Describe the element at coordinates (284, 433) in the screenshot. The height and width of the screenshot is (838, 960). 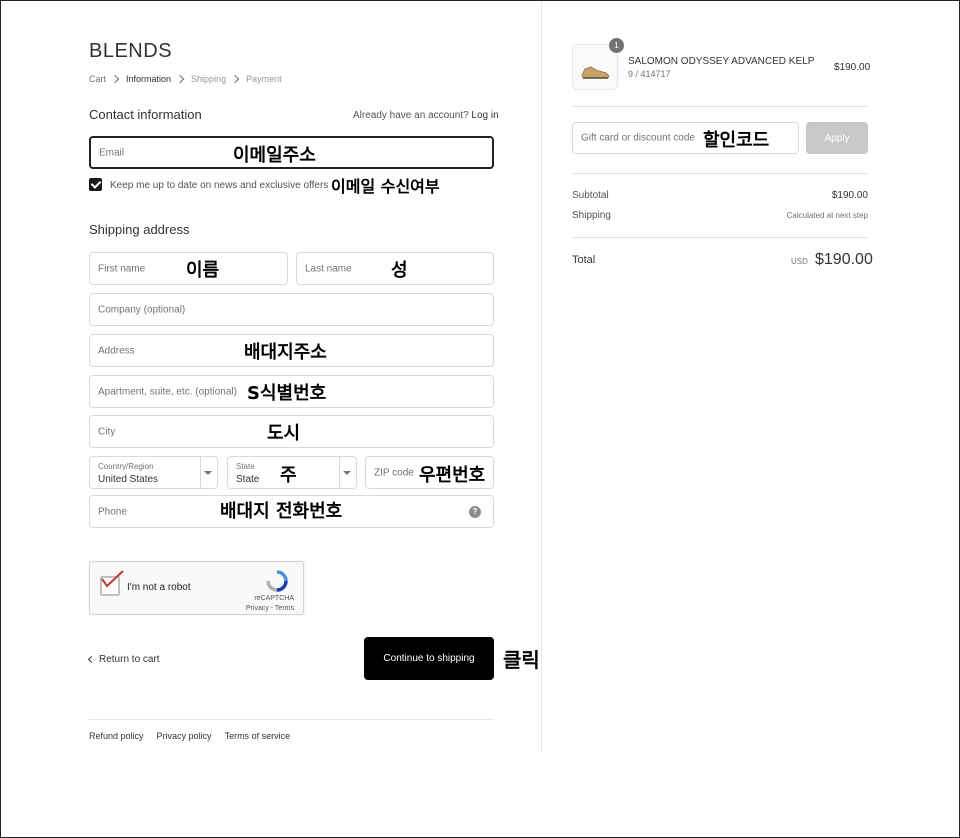
I see `annotation-city: 도시` at that location.